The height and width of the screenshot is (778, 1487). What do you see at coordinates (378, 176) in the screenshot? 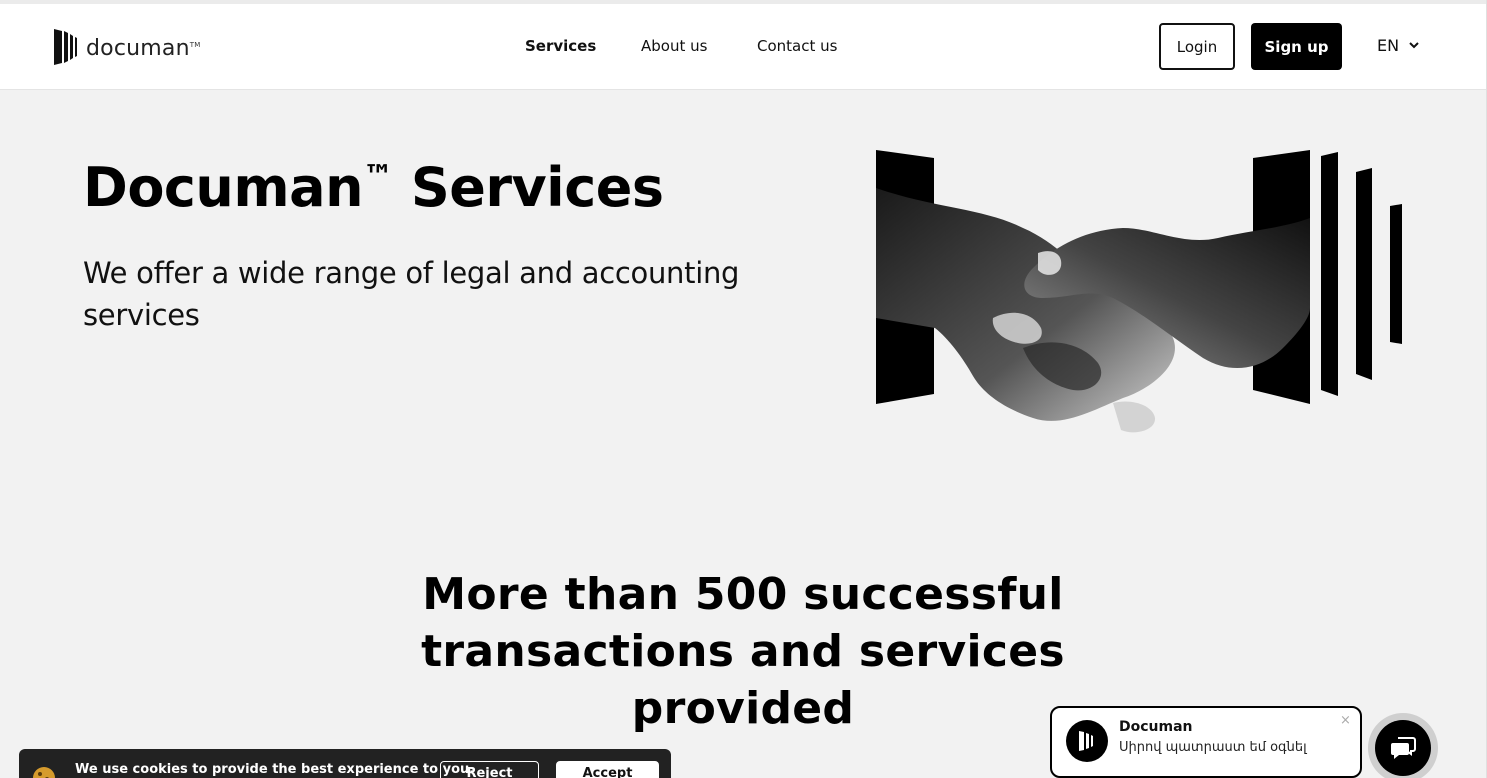
I see `hero-title-tm: ™` at bounding box center [378, 176].